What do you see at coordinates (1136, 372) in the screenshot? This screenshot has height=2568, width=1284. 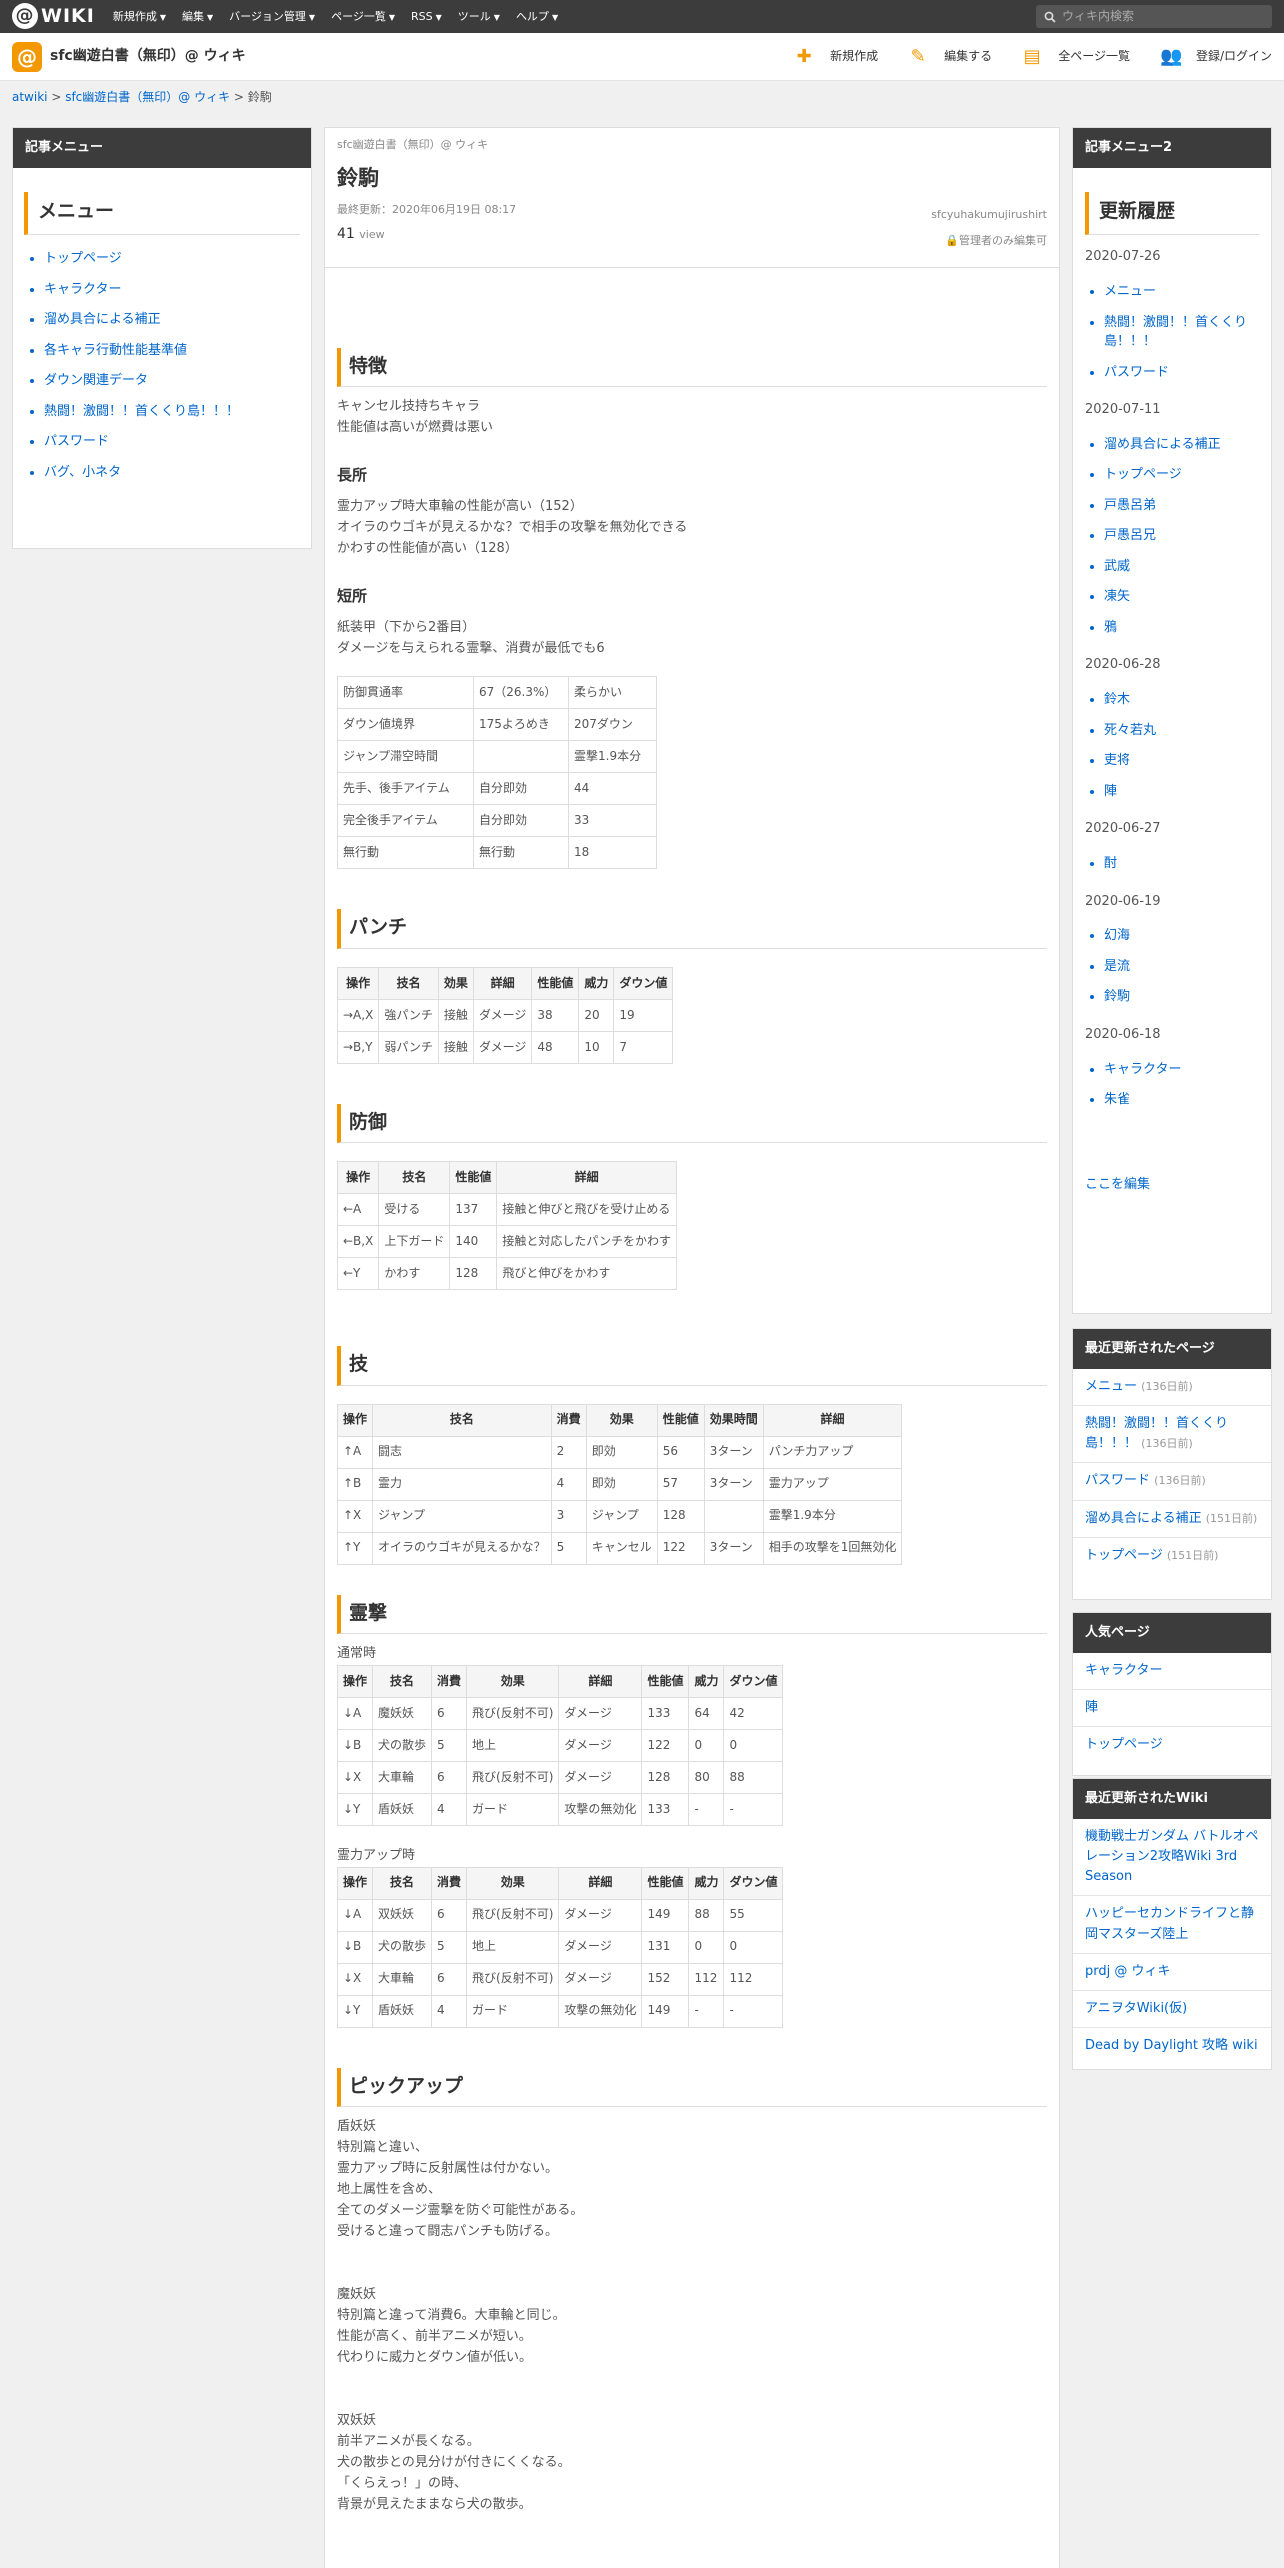 I see `history-link: パスワード` at bounding box center [1136, 372].